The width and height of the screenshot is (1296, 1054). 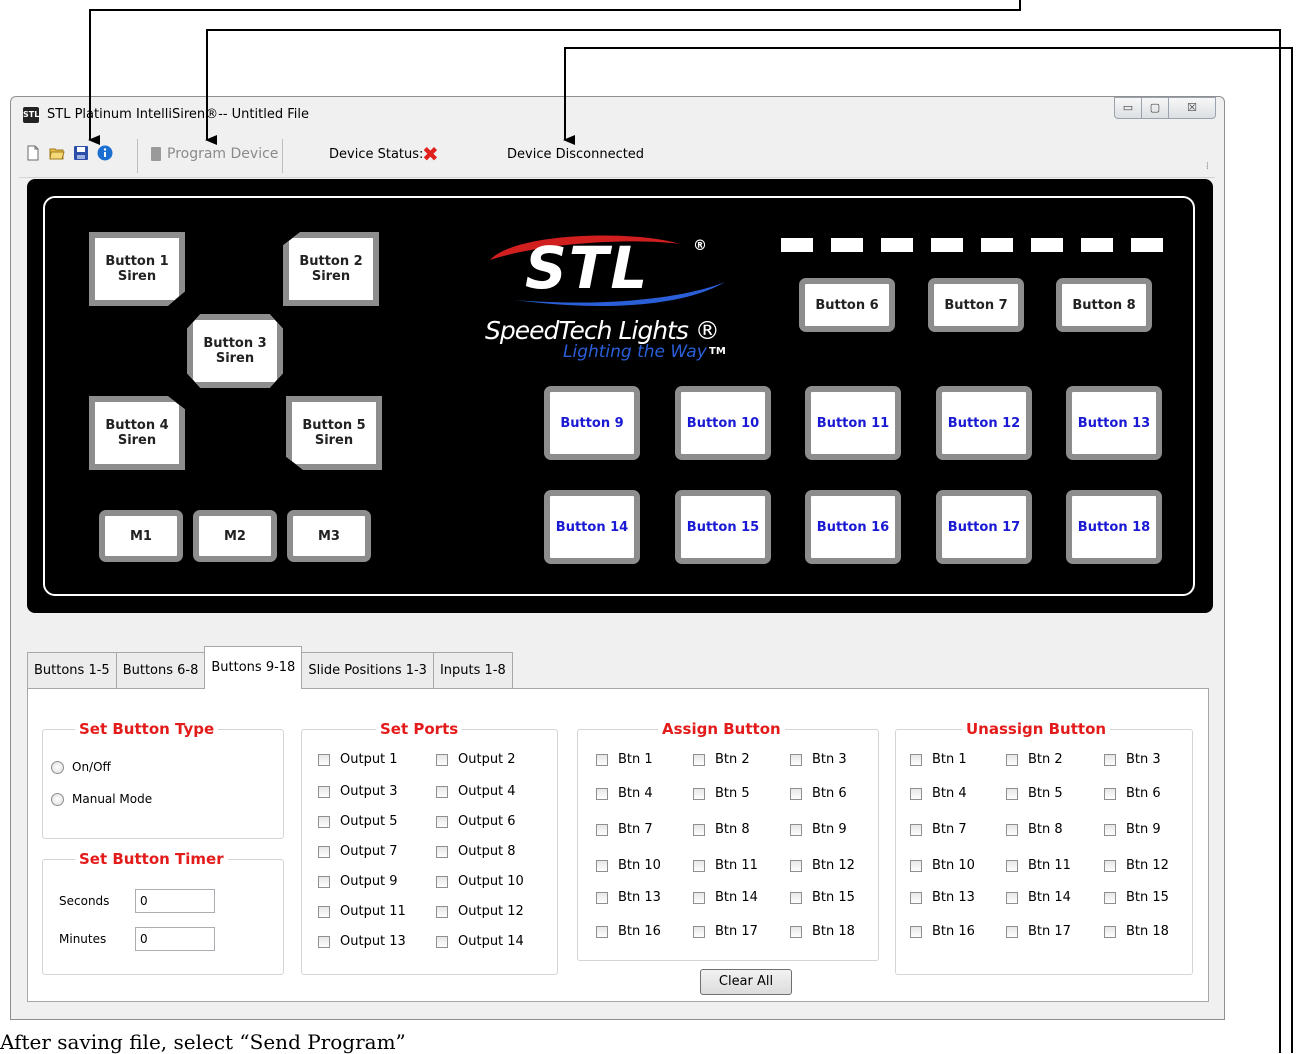 I want to click on save-icon, so click(x=81, y=153).